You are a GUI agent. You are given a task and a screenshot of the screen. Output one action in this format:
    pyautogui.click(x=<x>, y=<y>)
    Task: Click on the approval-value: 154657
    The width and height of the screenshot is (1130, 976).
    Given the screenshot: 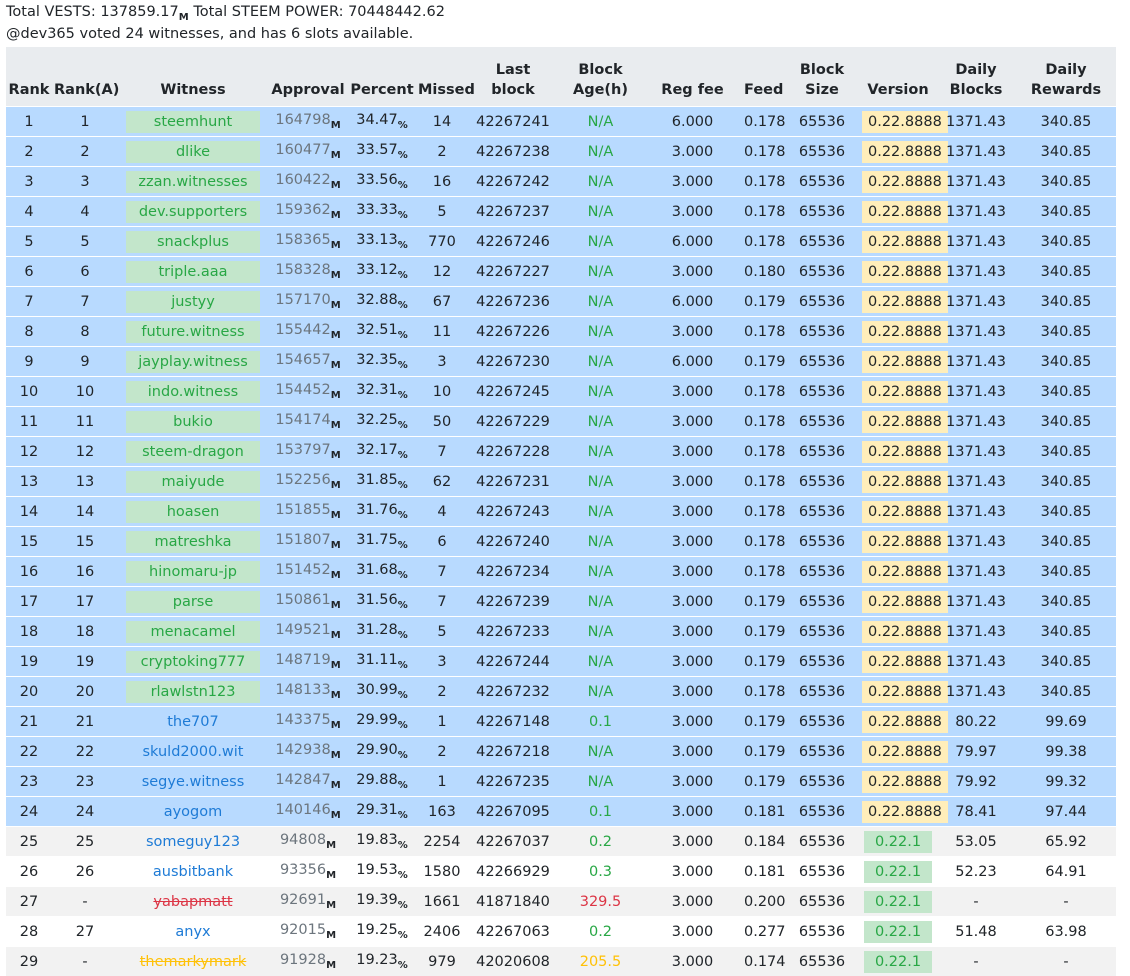 What is the action you would take?
    pyautogui.click(x=302, y=360)
    